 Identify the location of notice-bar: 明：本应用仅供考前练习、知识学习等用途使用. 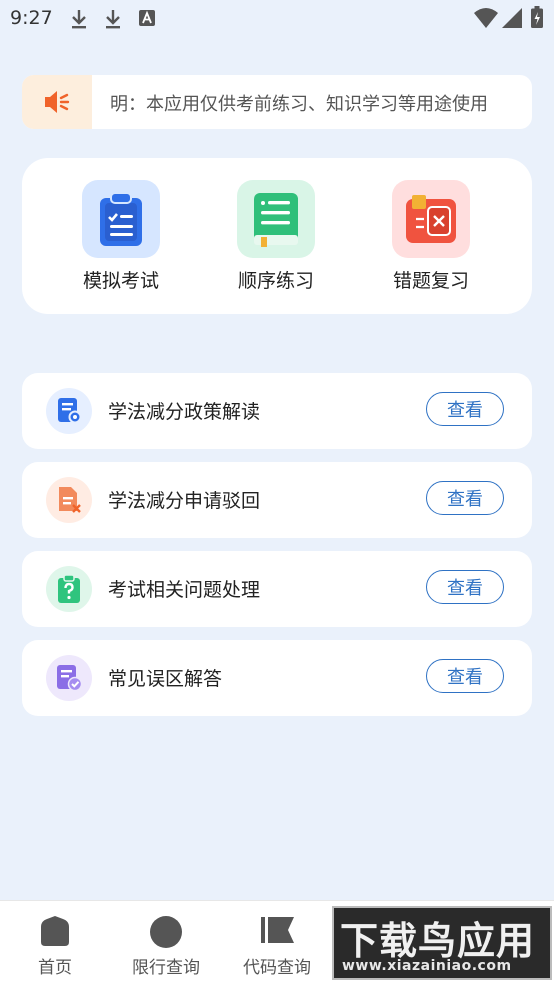
(277, 102).